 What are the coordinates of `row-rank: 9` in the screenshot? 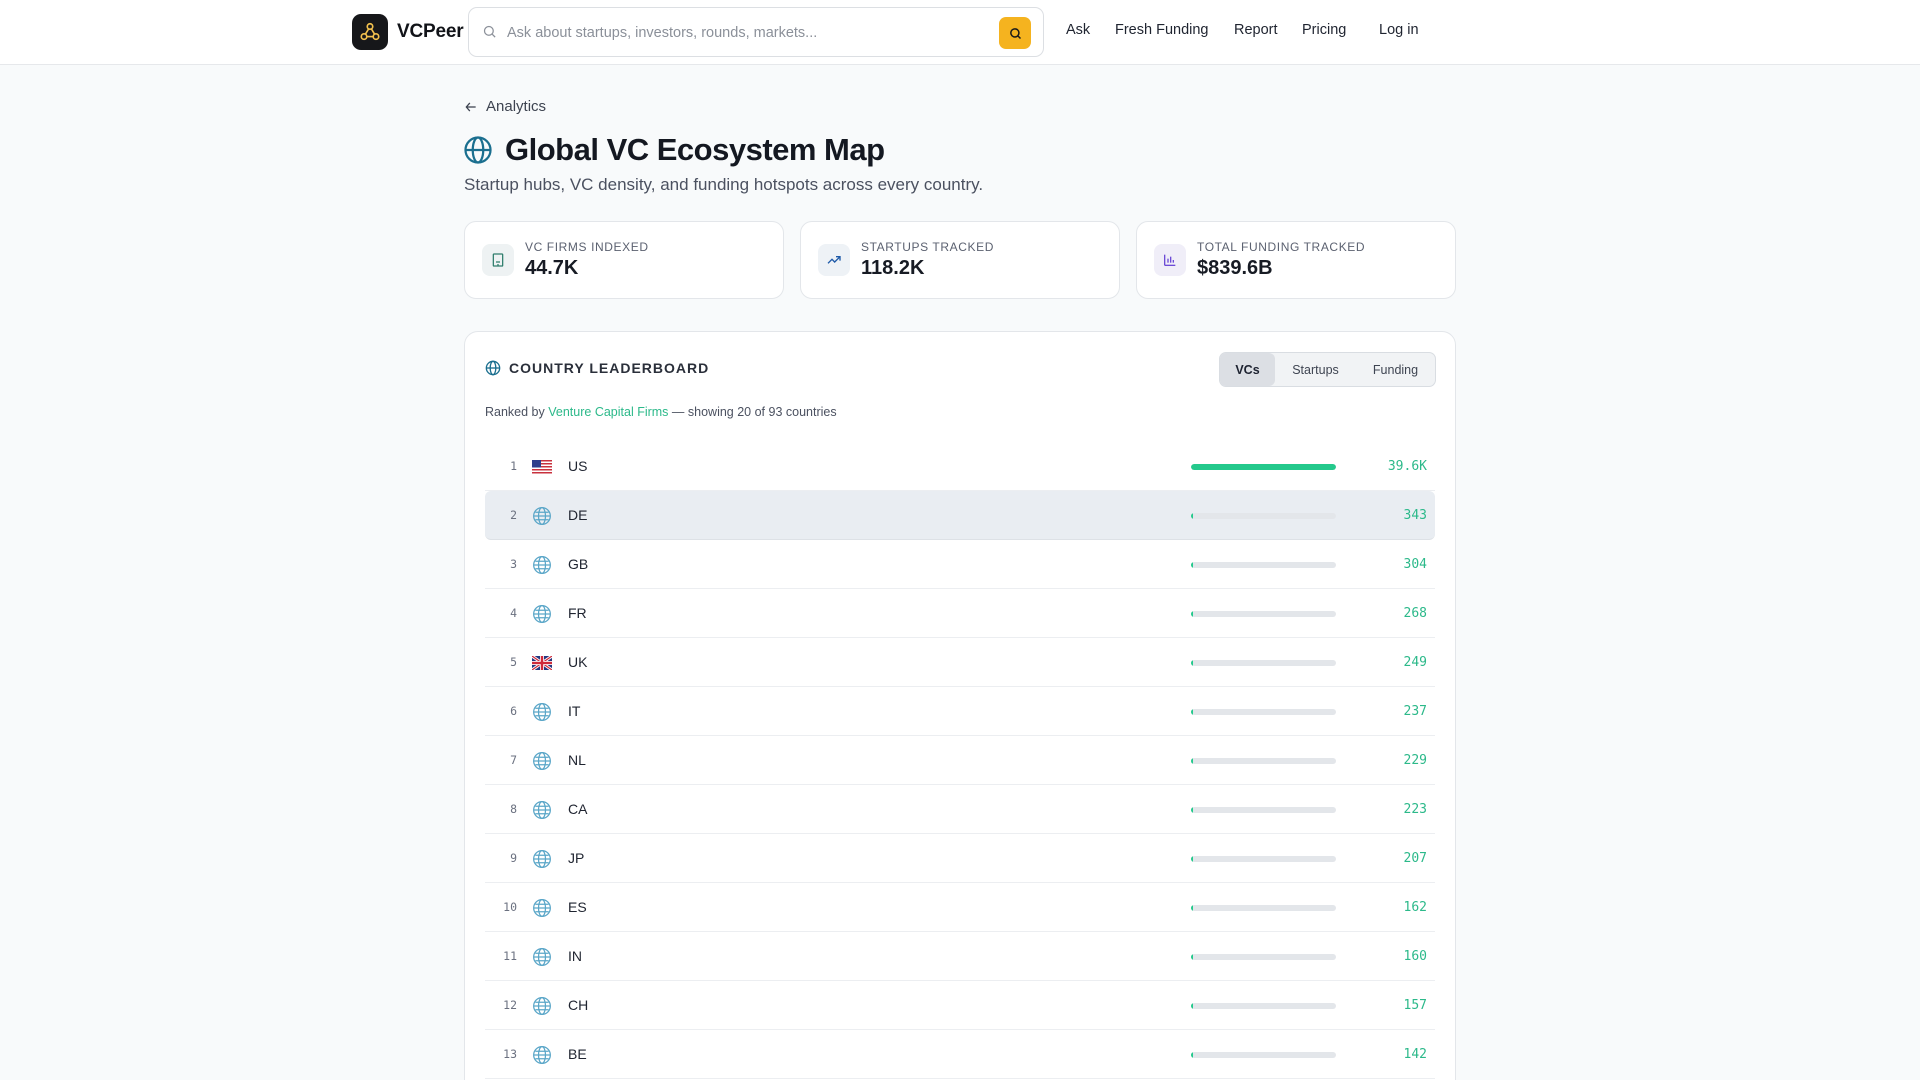 It's located at (513, 858).